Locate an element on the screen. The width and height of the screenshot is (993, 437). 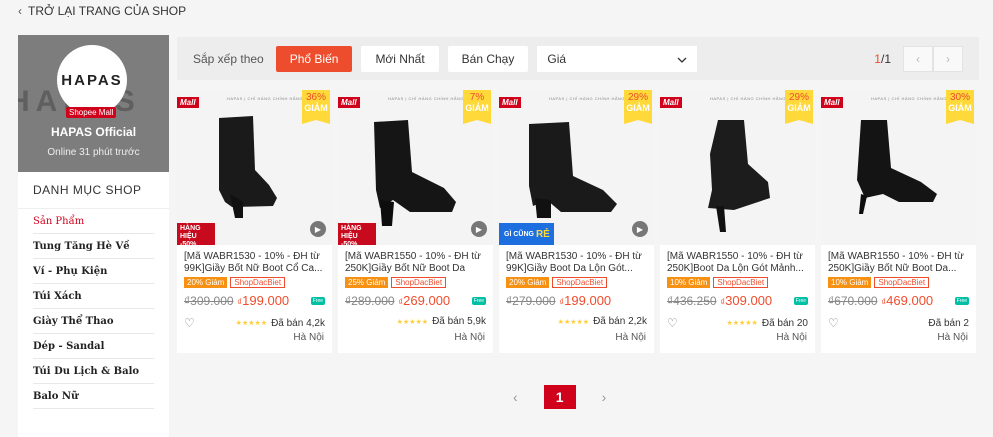
shop-online-status: Online 31 phút trước is located at coordinates (93, 152).